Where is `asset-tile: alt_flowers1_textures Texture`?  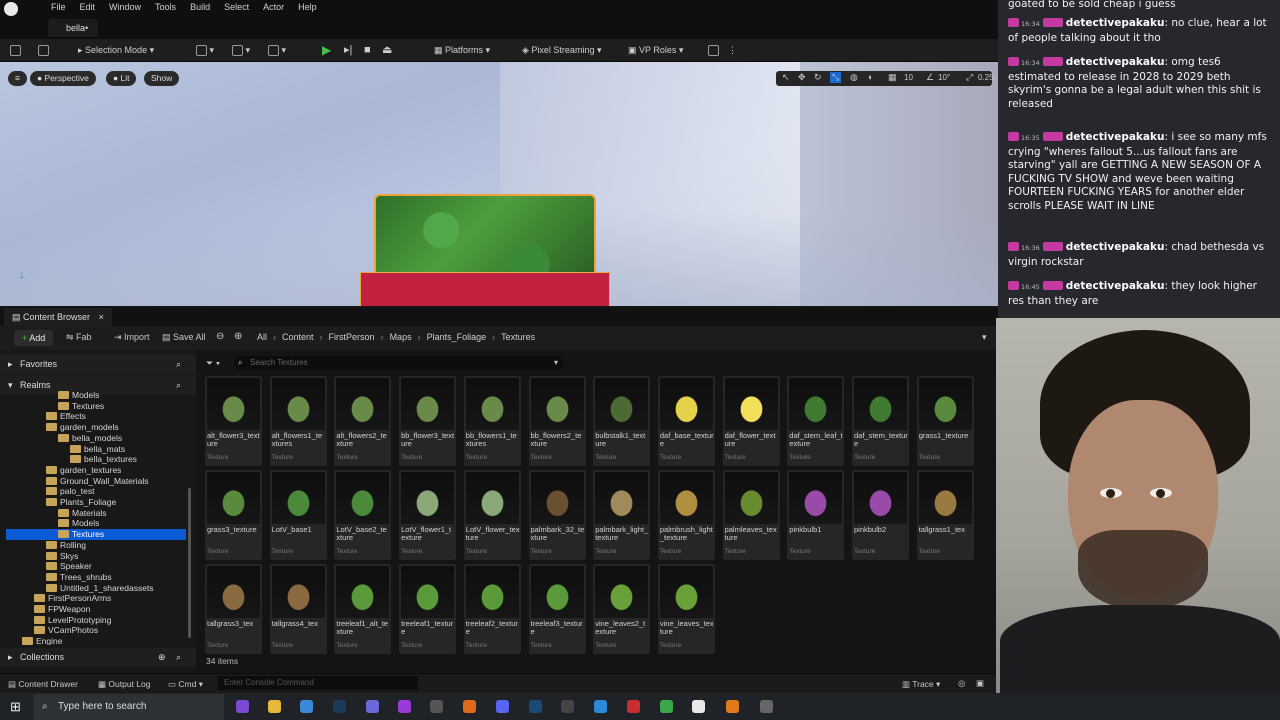 asset-tile: alt_flowers1_textures Texture is located at coordinates (298, 421).